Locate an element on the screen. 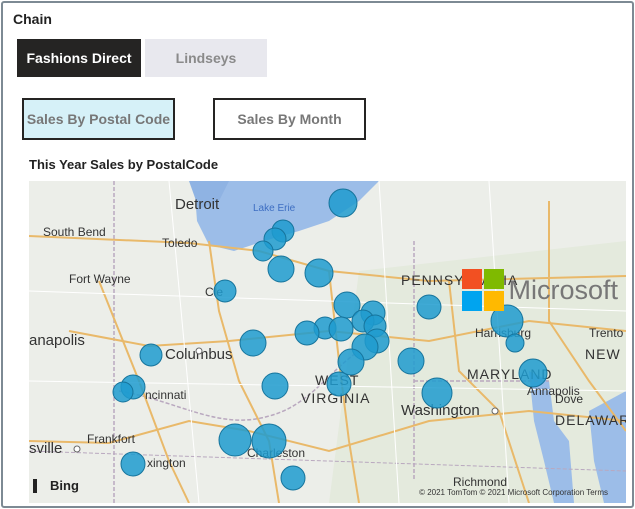 The width and height of the screenshot is (635, 509). label-louisville: sville is located at coordinates (45, 448).